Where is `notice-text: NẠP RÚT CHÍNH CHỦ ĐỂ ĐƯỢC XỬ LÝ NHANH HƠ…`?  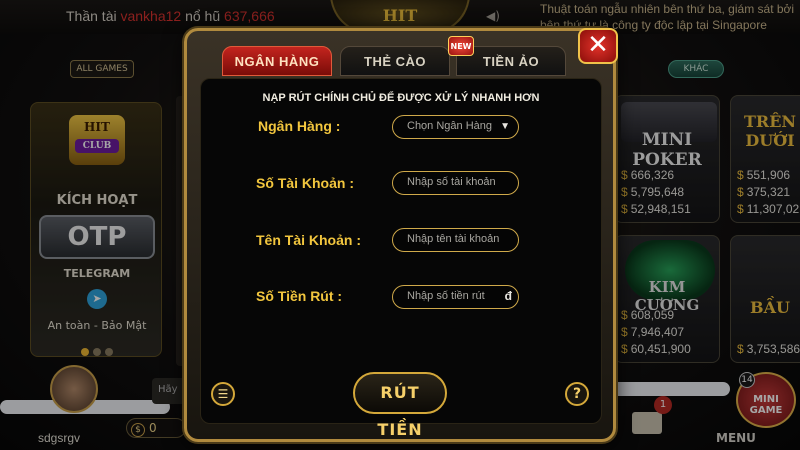 notice-text: NẠP RÚT CHÍNH CHỦ ĐỂ ĐƯỢC XỬ LÝ NHANH HƠ… is located at coordinates (401, 98).